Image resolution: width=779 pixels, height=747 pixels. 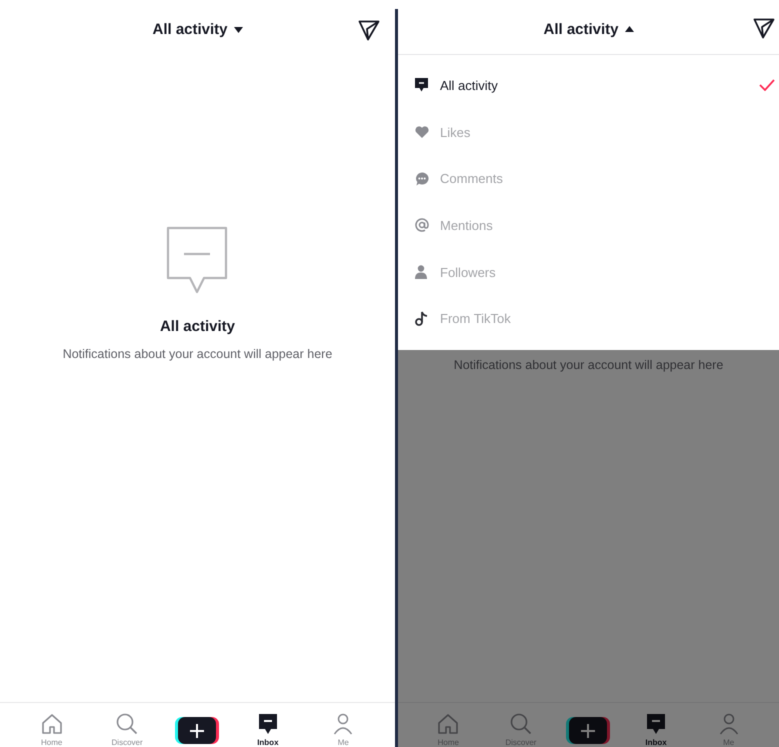 I want to click on menu-item: Comments, so click(x=588, y=178).